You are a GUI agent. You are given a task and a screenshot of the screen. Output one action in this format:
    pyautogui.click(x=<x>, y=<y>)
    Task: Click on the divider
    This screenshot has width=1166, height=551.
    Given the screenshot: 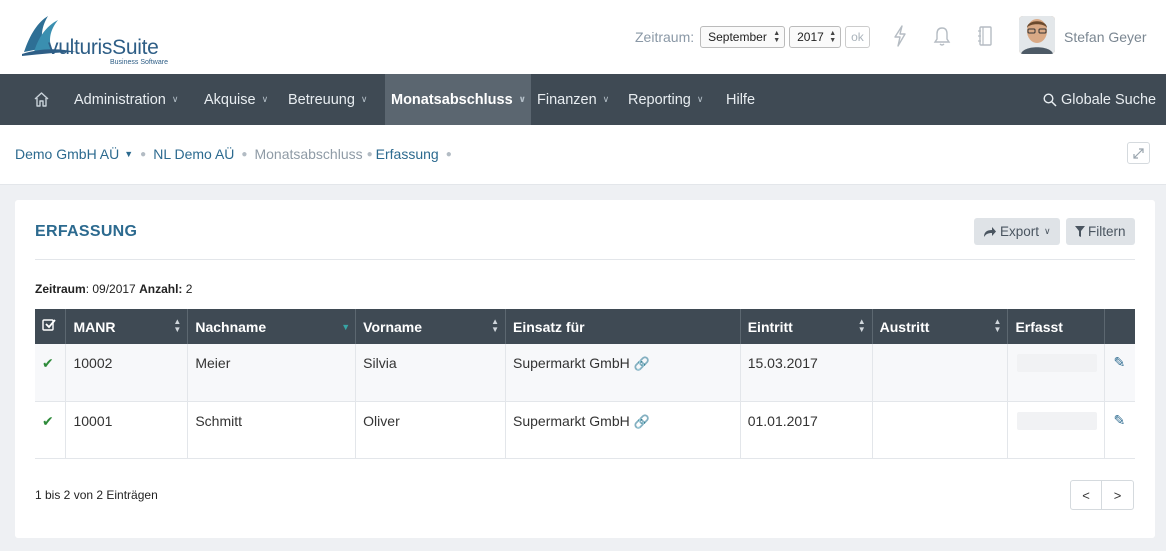 What is the action you would take?
    pyautogui.click(x=585, y=259)
    